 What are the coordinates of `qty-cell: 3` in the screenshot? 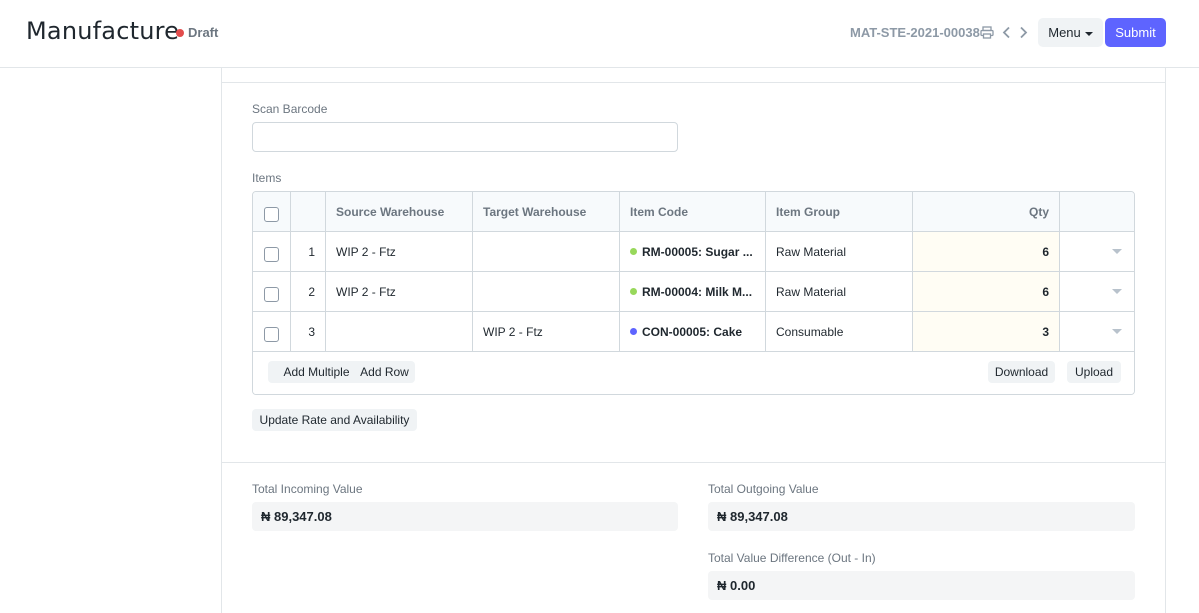 It's located at (986, 331).